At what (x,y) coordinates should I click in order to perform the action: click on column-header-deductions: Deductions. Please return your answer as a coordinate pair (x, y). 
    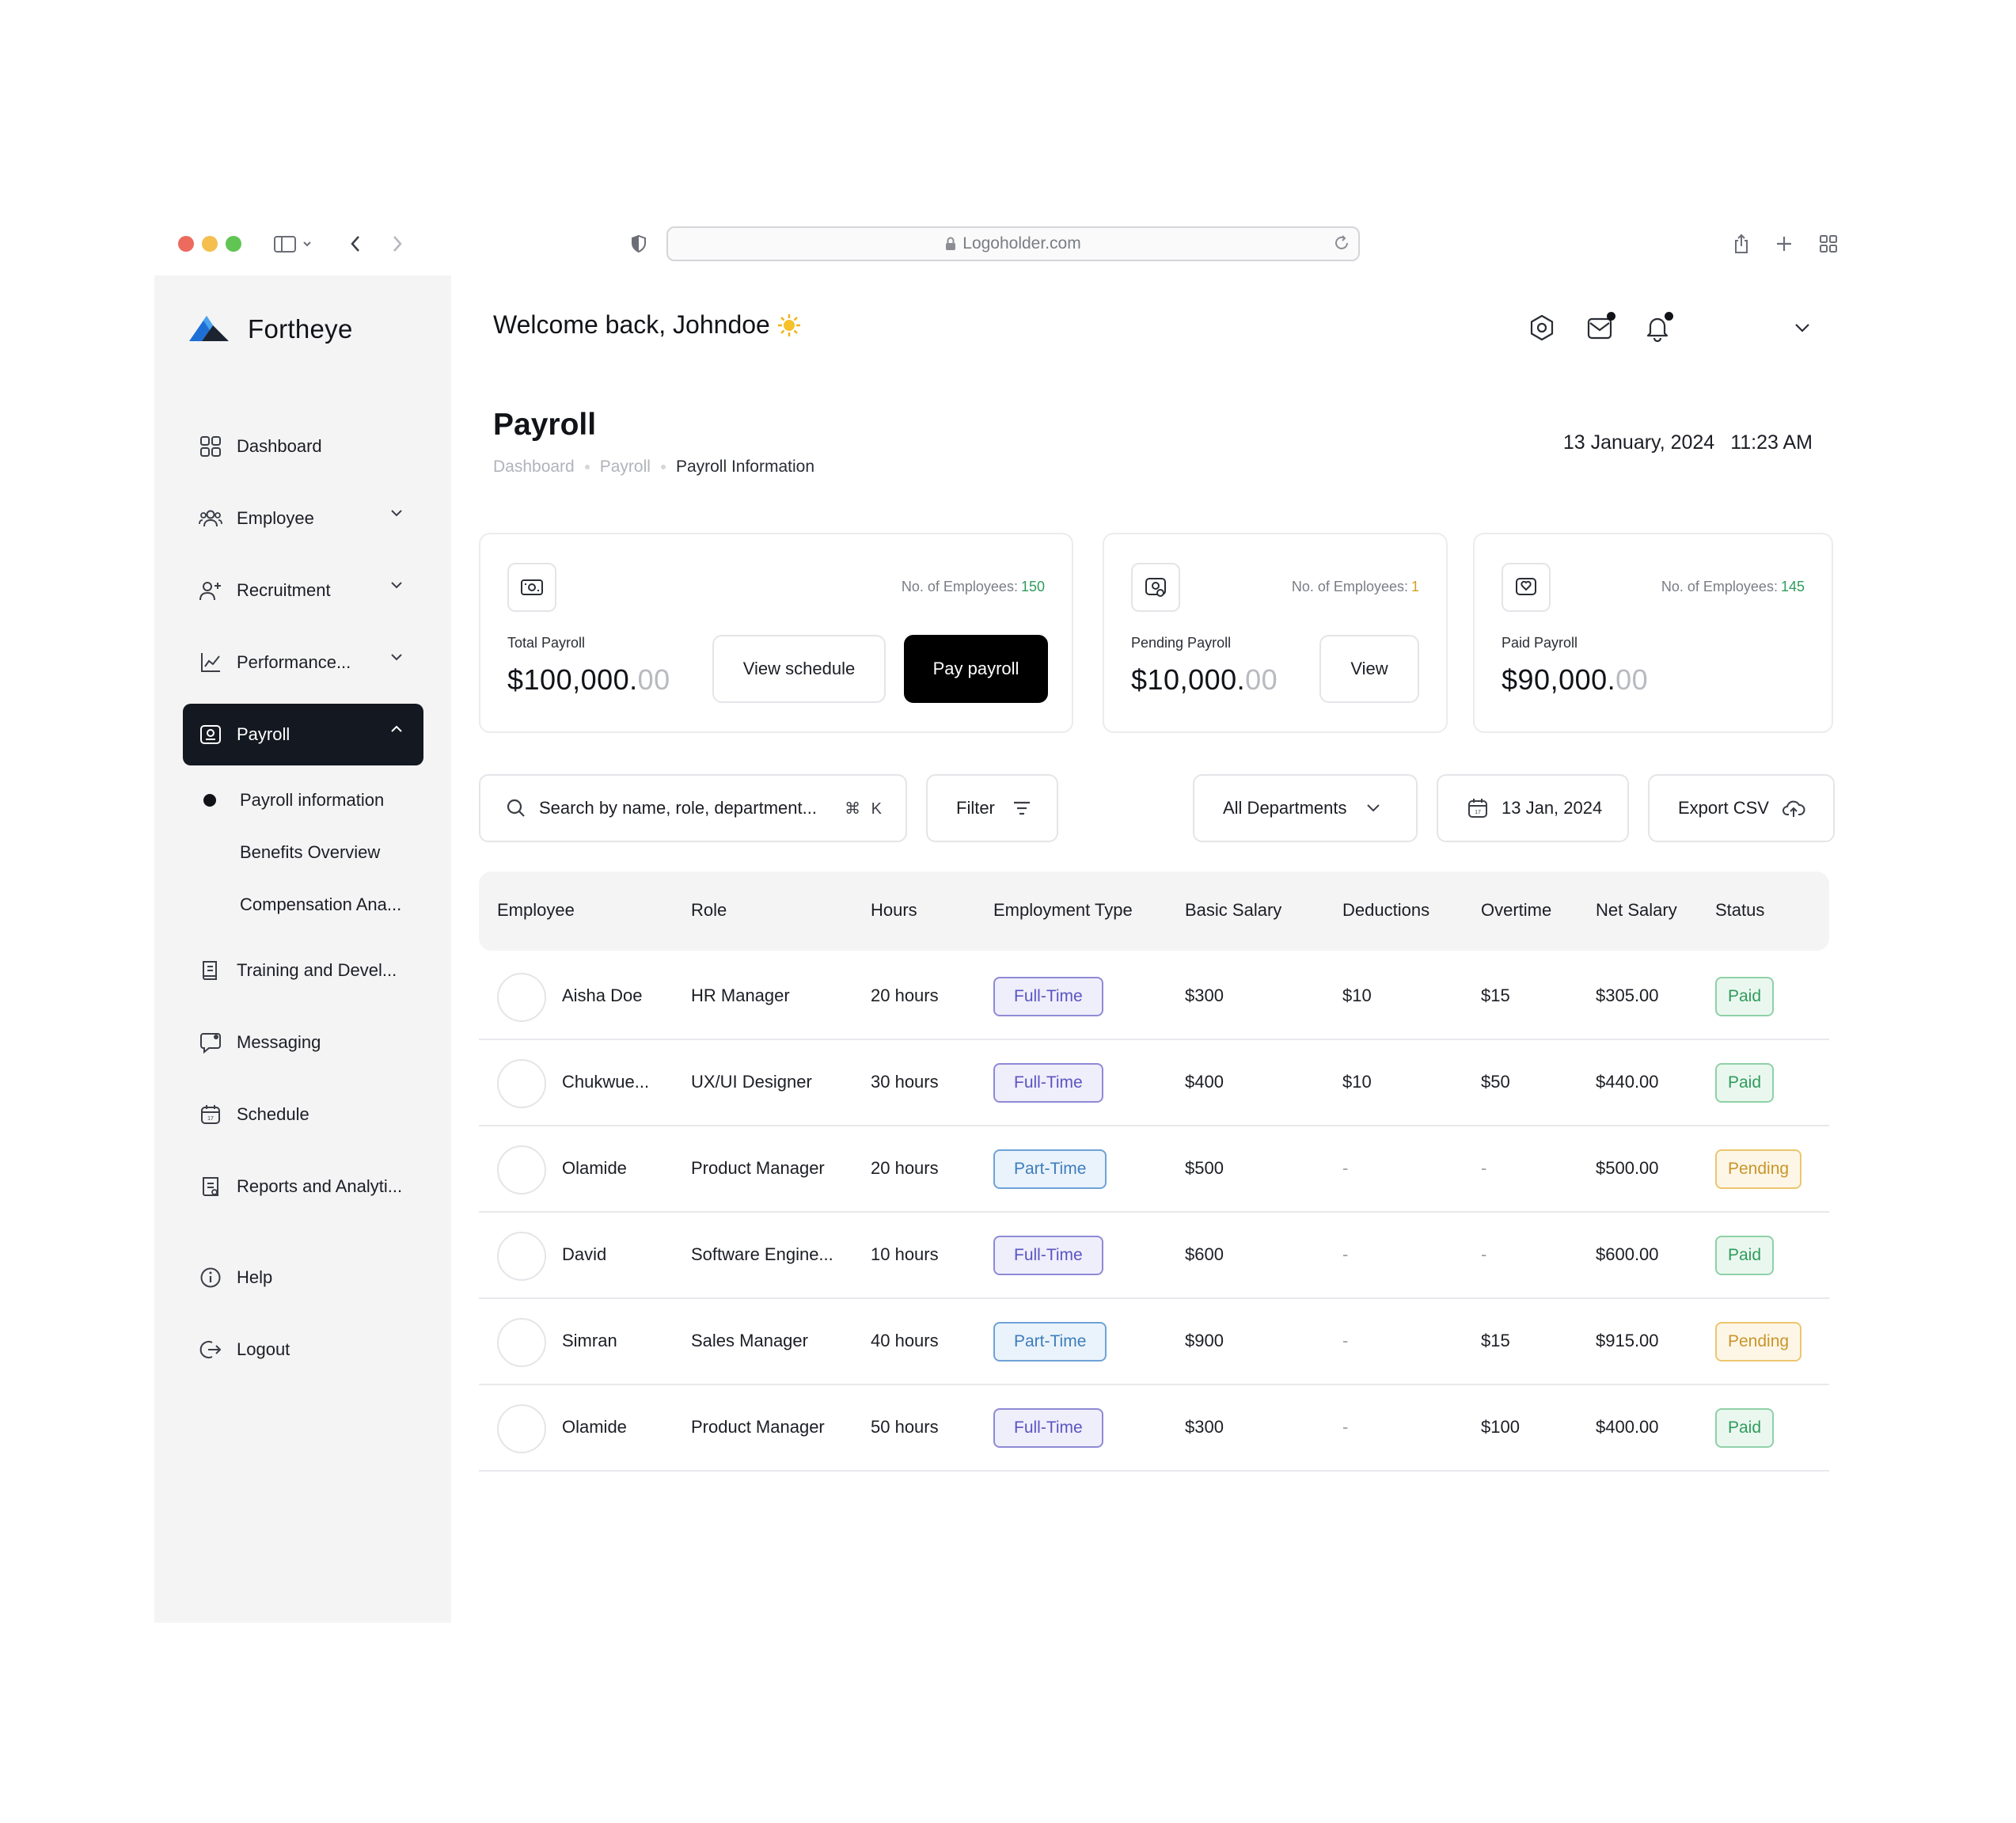
    Looking at the image, I should click on (1385, 910).